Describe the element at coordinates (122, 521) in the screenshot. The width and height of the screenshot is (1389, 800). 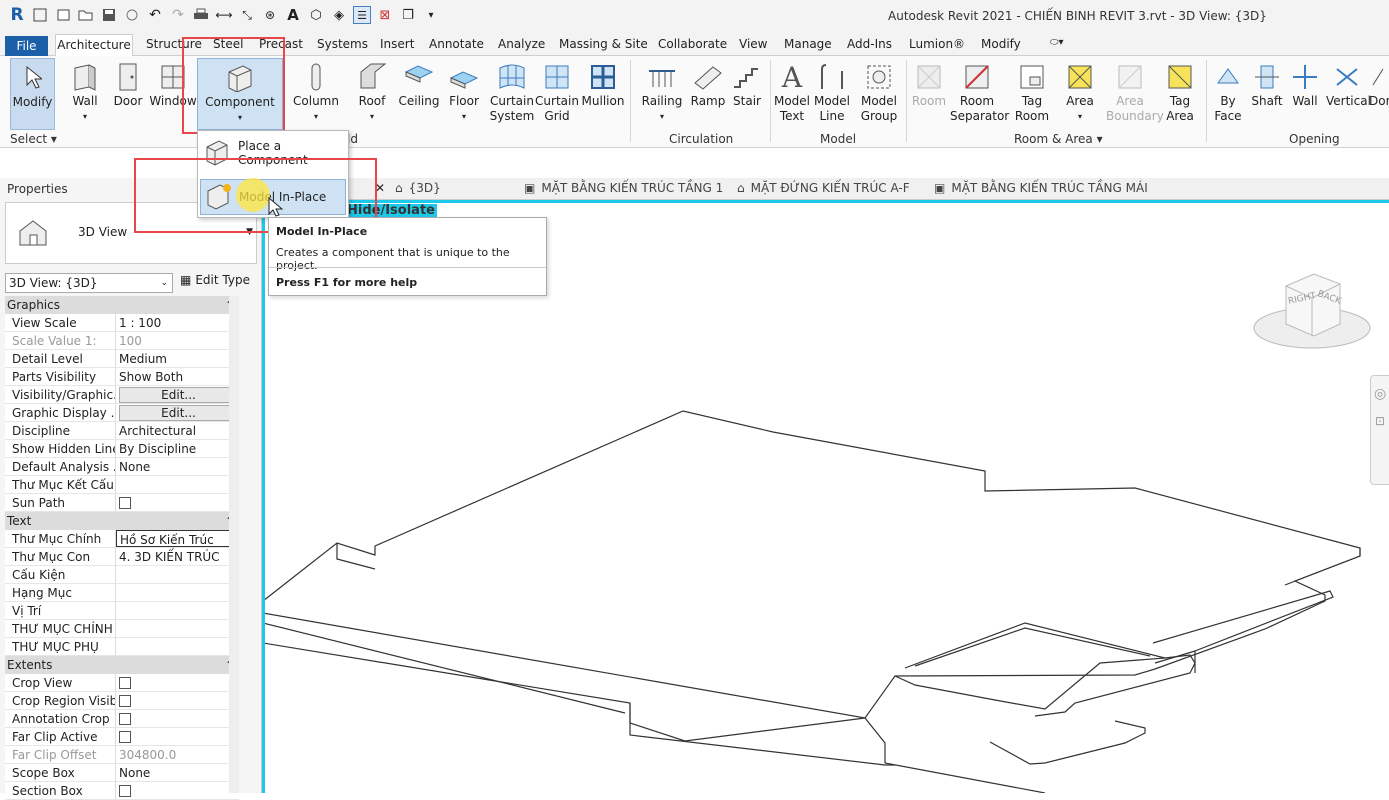
I see `section-text: Text⌃` at that location.